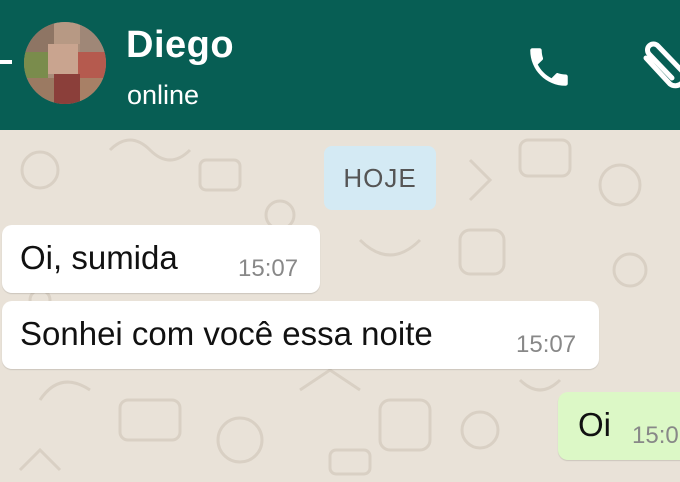  What do you see at coordinates (594, 424) in the screenshot?
I see `message-text: Oi` at bounding box center [594, 424].